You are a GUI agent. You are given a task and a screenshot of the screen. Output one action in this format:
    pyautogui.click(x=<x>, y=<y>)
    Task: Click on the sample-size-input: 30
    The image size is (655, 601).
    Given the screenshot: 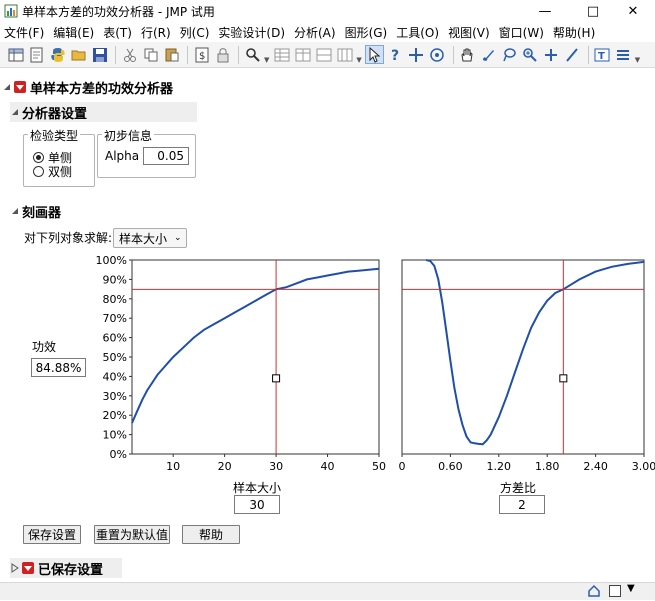 What is the action you would take?
    pyautogui.click(x=257, y=504)
    